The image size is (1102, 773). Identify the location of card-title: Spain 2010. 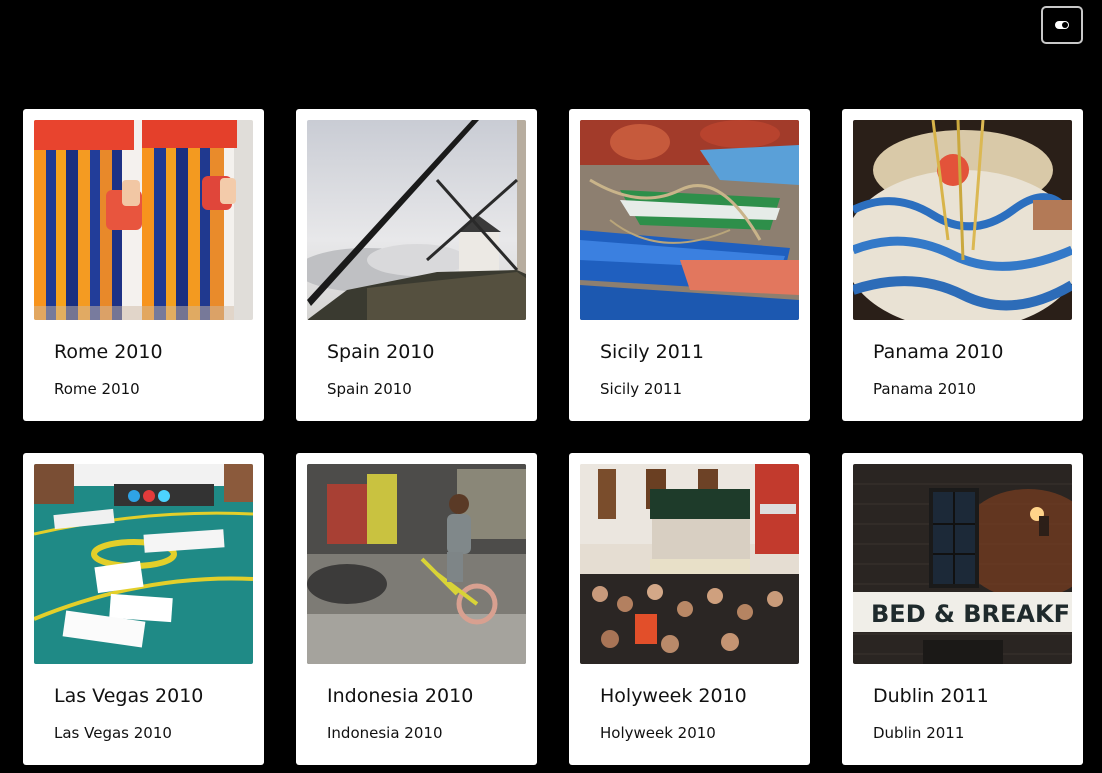
(381, 352).